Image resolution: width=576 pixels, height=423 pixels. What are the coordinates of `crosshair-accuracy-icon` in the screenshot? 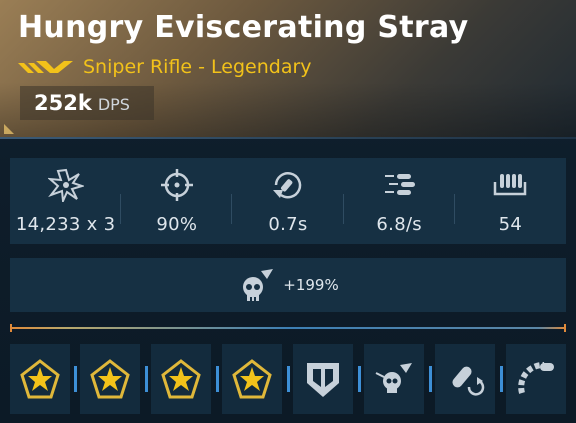 It's located at (176, 185).